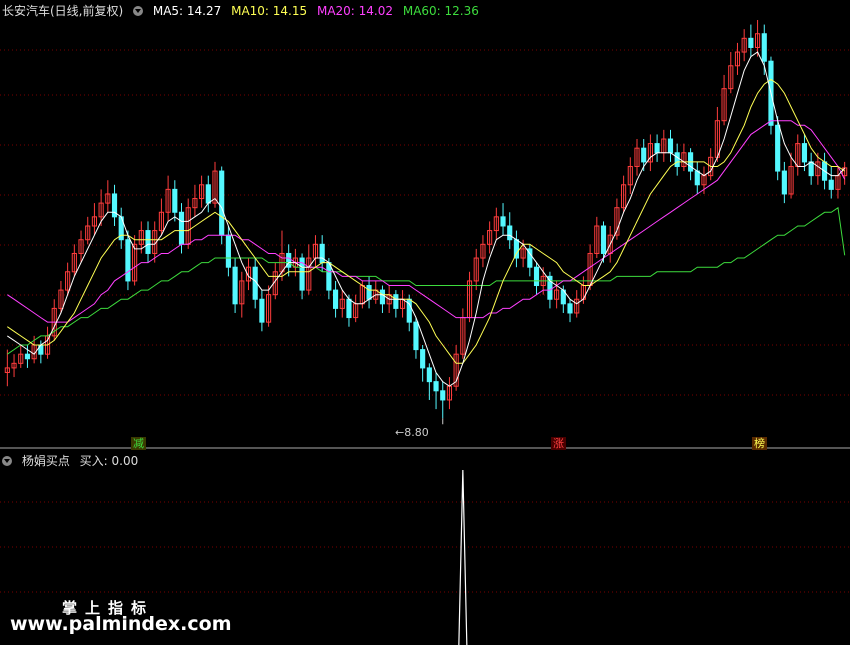 This screenshot has width=850, height=645. What do you see at coordinates (412, 432) in the screenshot?
I see `low-price-marker: ←8.80` at bounding box center [412, 432].